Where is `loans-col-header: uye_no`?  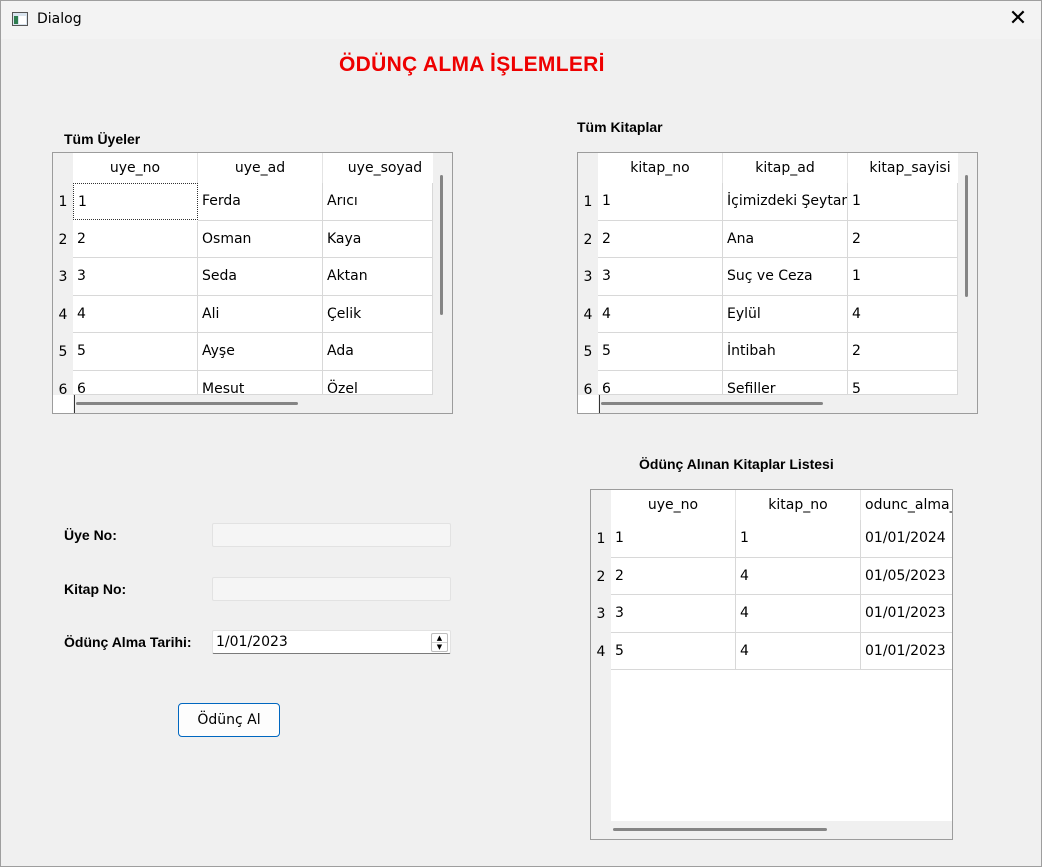
loans-col-header: uye_no is located at coordinates (673, 505).